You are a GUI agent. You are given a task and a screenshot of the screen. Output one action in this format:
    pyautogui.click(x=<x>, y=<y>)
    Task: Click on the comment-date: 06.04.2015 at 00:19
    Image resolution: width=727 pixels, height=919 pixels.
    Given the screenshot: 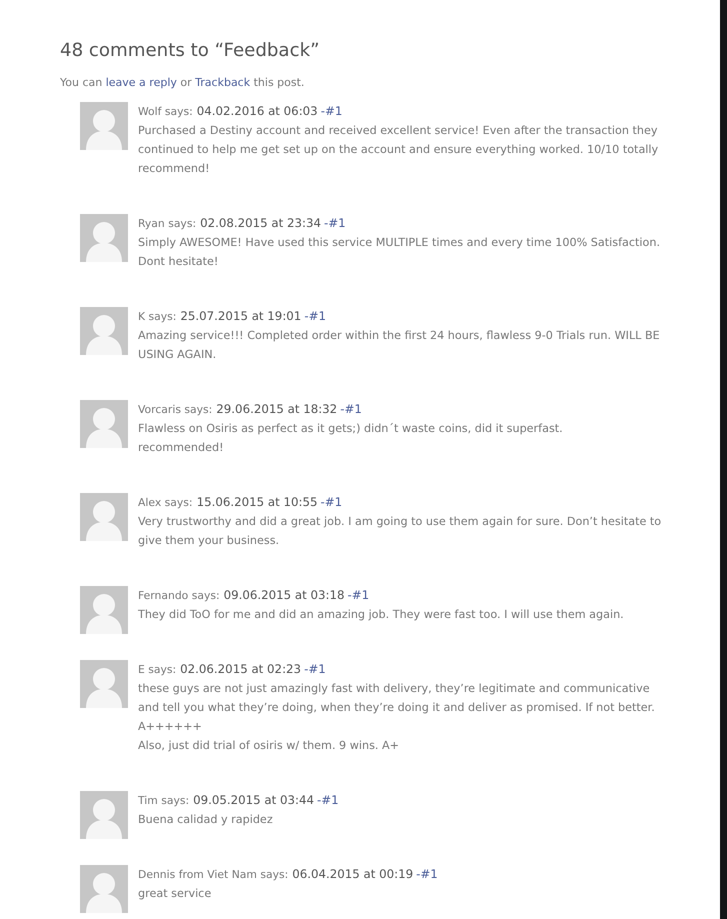 What is the action you would take?
    pyautogui.click(x=353, y=874)
    